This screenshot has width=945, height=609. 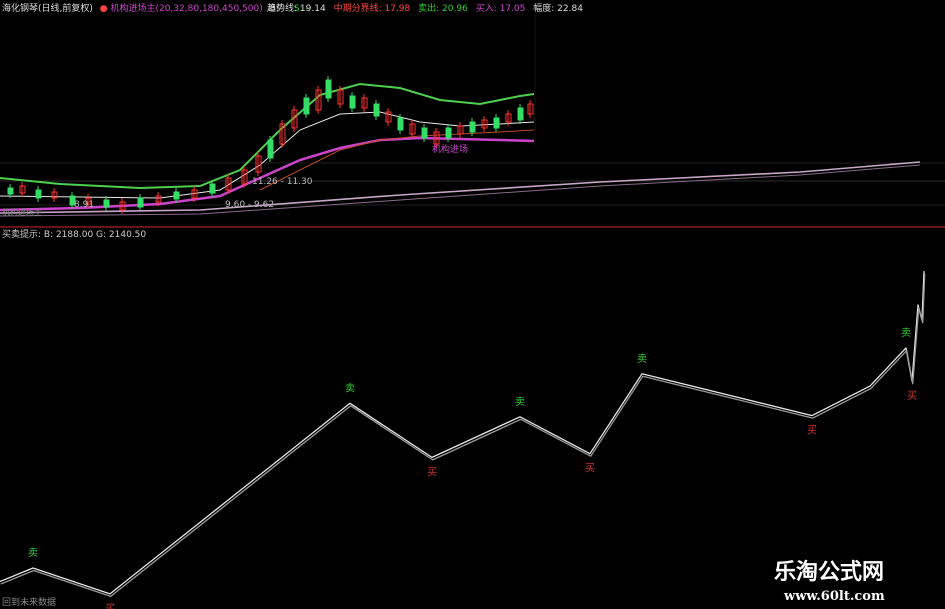 What do you see at coordinates (312, 9) in the screenshot?
I see `trend-value: 19.14` at bounding box center [312, 9].